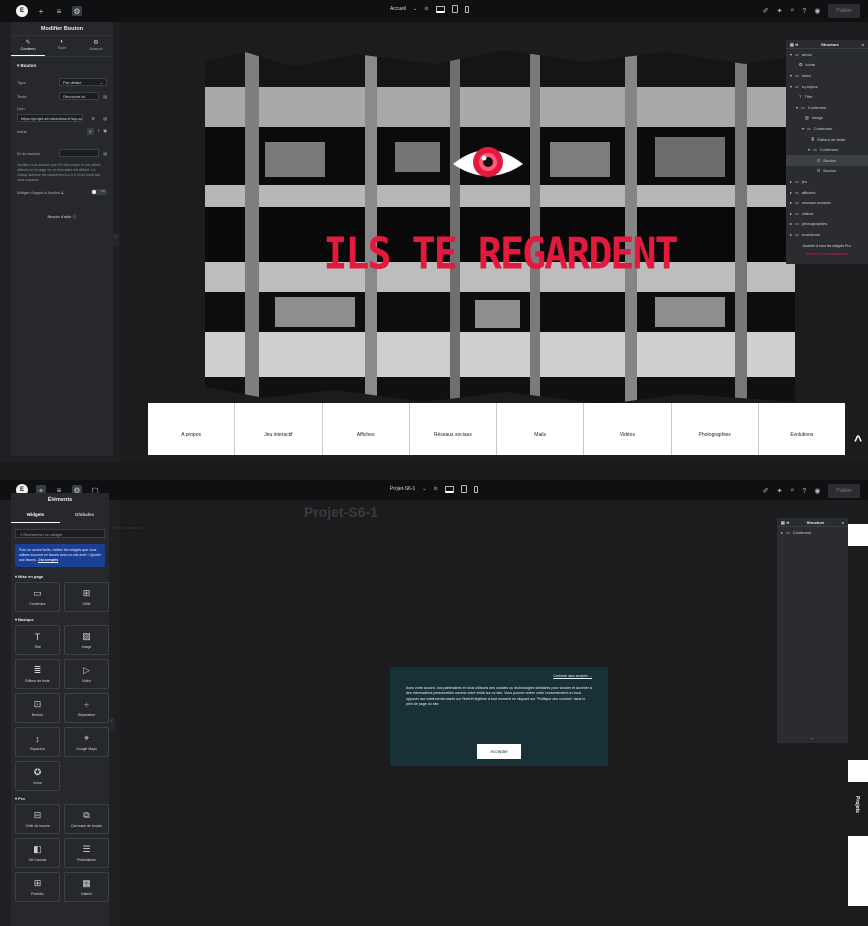  I want to click on widget-tile: ⊞ Grille, so click(86, 597).